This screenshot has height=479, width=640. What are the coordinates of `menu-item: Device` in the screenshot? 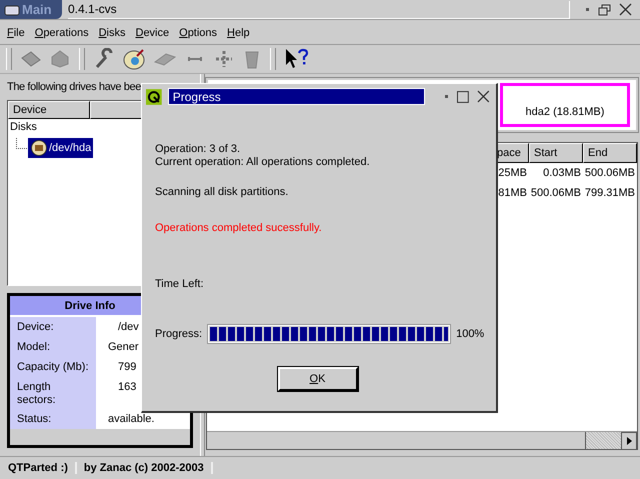 It's located at (152, 33).